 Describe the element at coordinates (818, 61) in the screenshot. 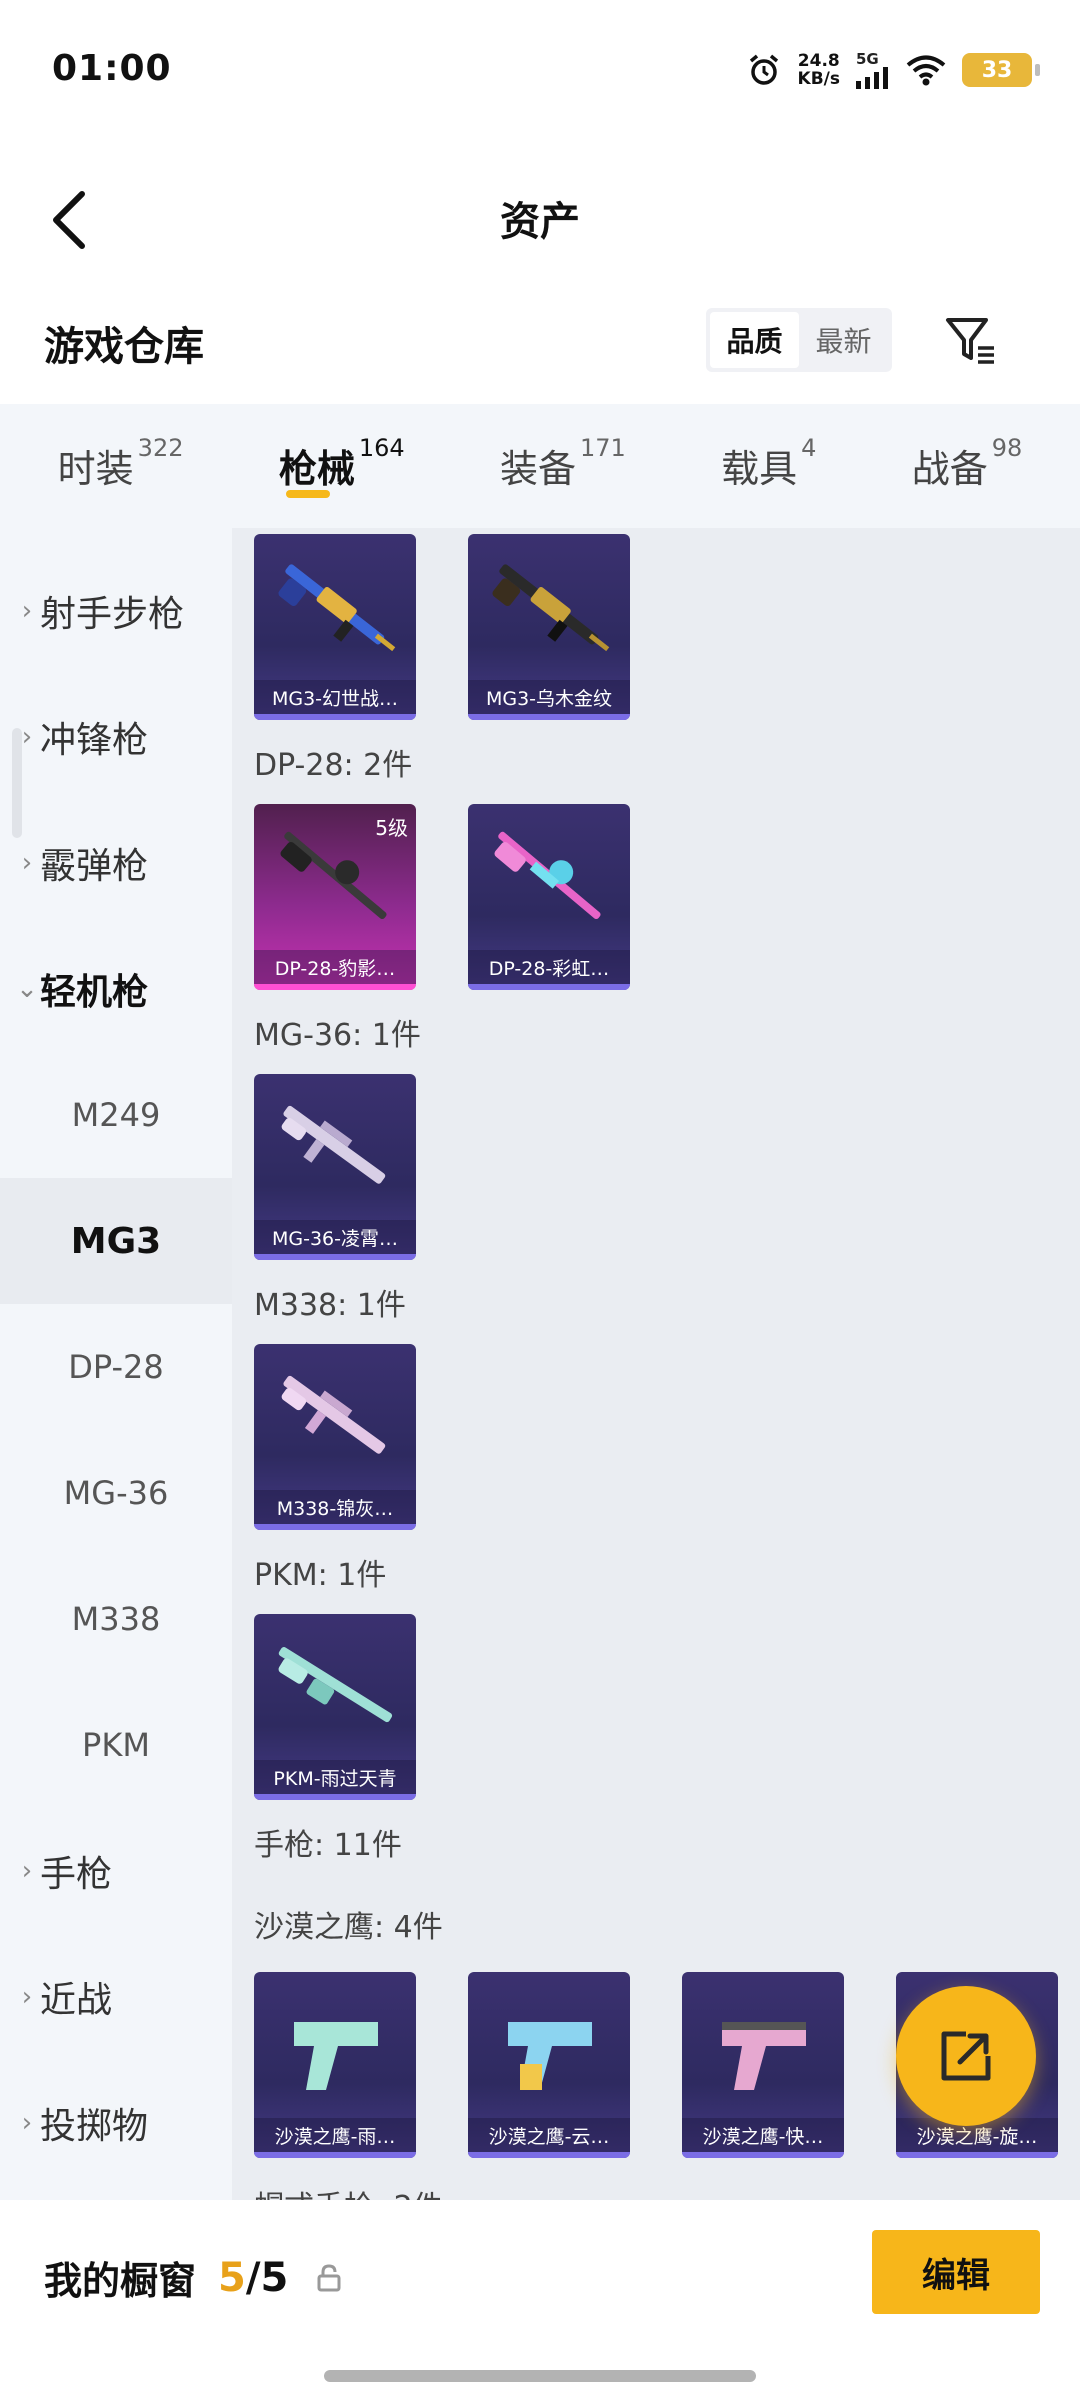

I see `net-speed-value: 24.8` at that location.